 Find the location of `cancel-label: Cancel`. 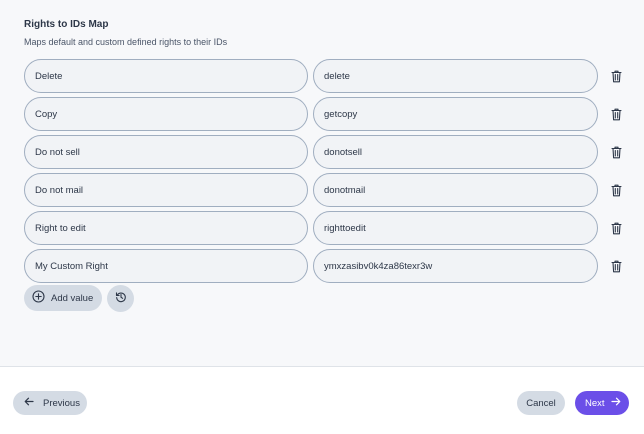

cancel-label: Cancel is located at coordinates (541, 403).